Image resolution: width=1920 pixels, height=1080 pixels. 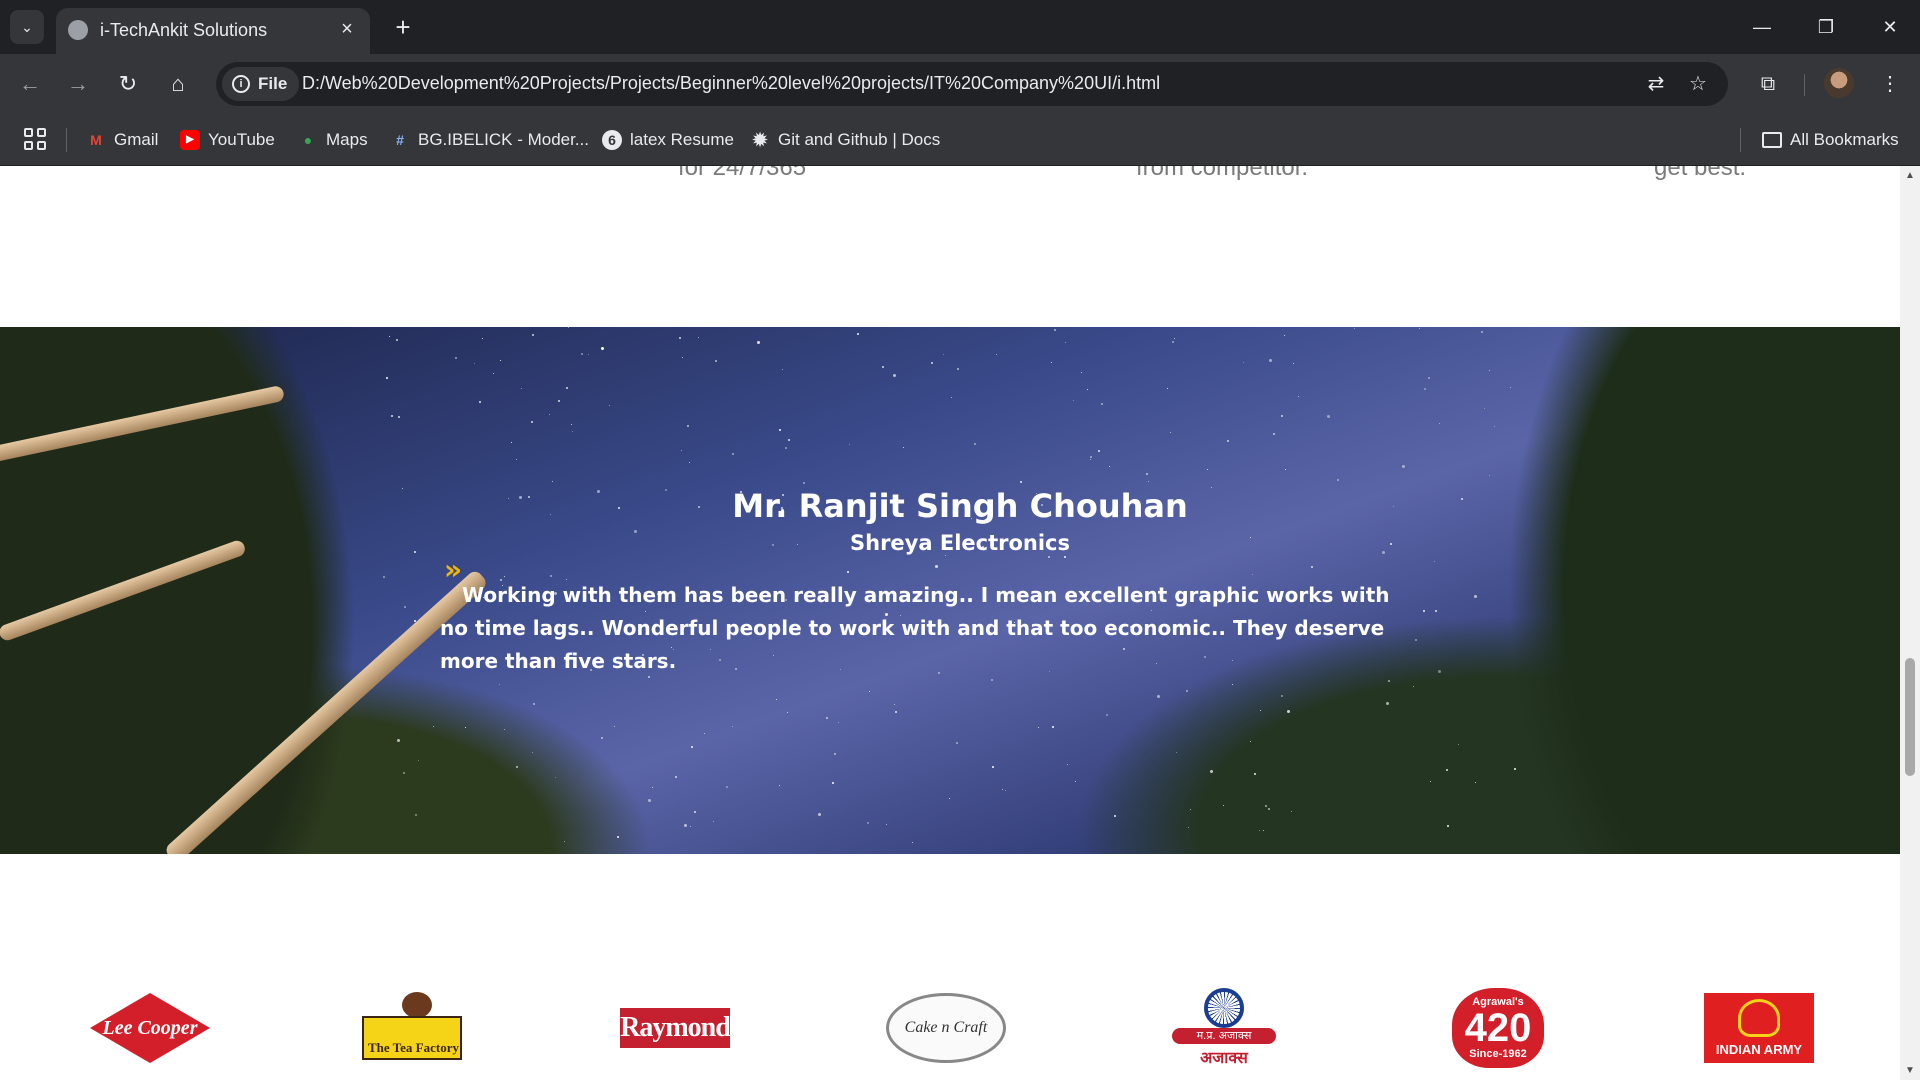 What do you see at coordinates (1910, 175) in the screenshot?
I see `scroll-up-arrow-icon: ▲` at bounding box center [1910, 175].